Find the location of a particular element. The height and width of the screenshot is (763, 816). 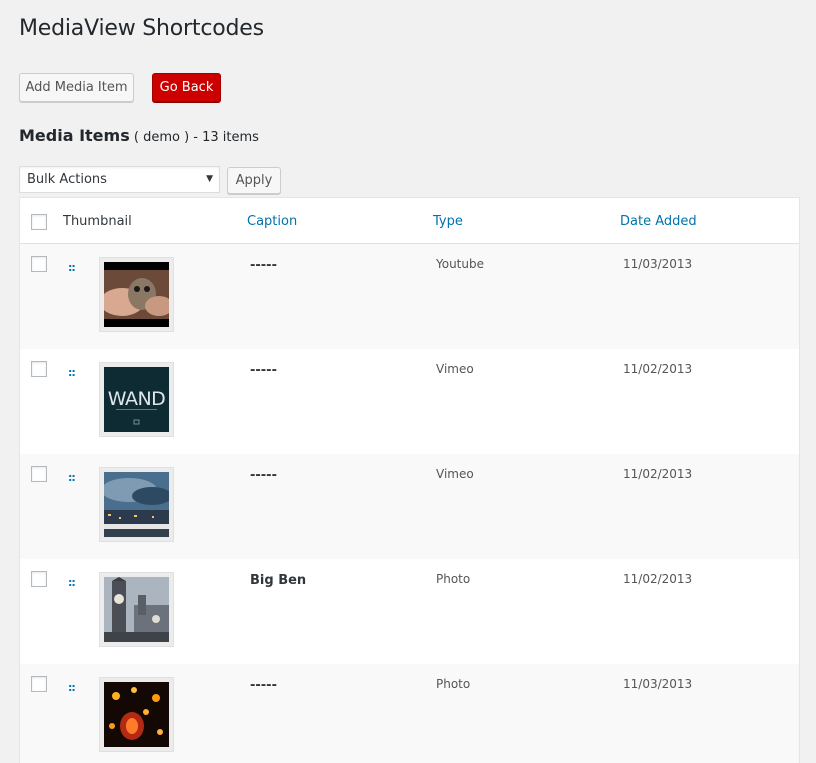

owl-thumbnail-icon is located at coordinates (136, 294).